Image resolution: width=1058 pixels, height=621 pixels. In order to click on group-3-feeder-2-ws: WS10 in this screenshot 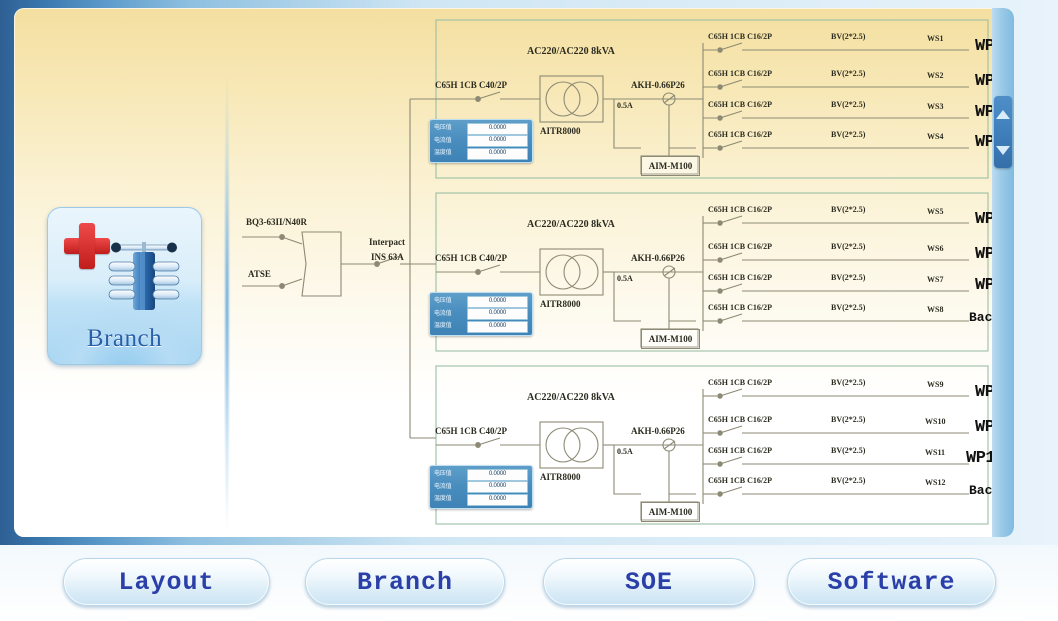, I will do `click(935, 421)`.